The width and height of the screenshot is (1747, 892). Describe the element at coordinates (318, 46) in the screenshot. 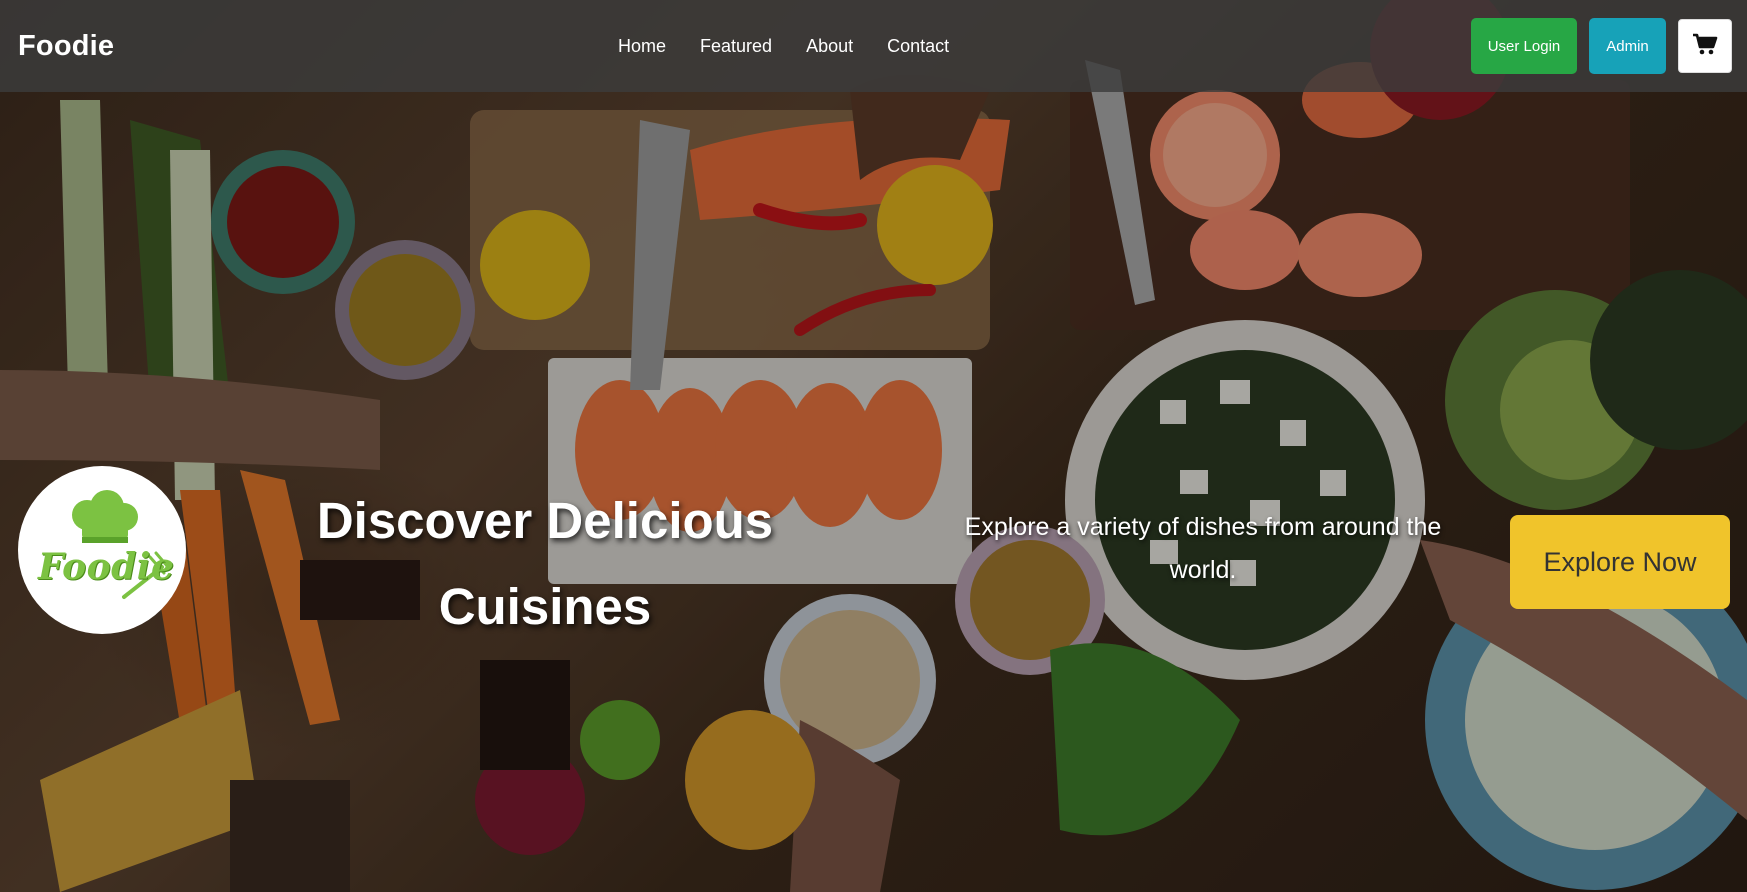

I see `brand-logo: Foodie` at that location.